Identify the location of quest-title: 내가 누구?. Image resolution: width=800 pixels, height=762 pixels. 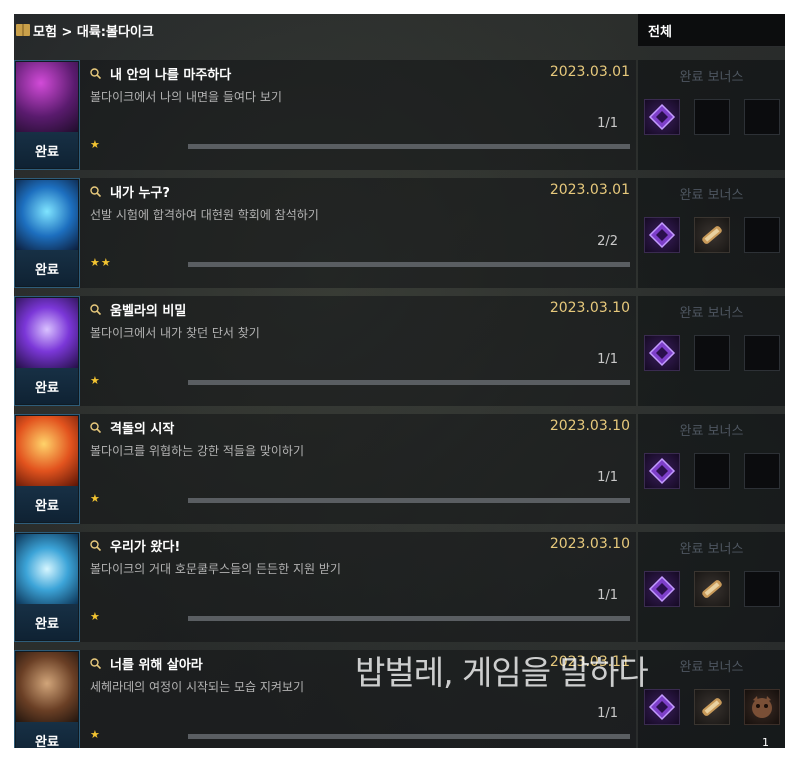
(140, 191).